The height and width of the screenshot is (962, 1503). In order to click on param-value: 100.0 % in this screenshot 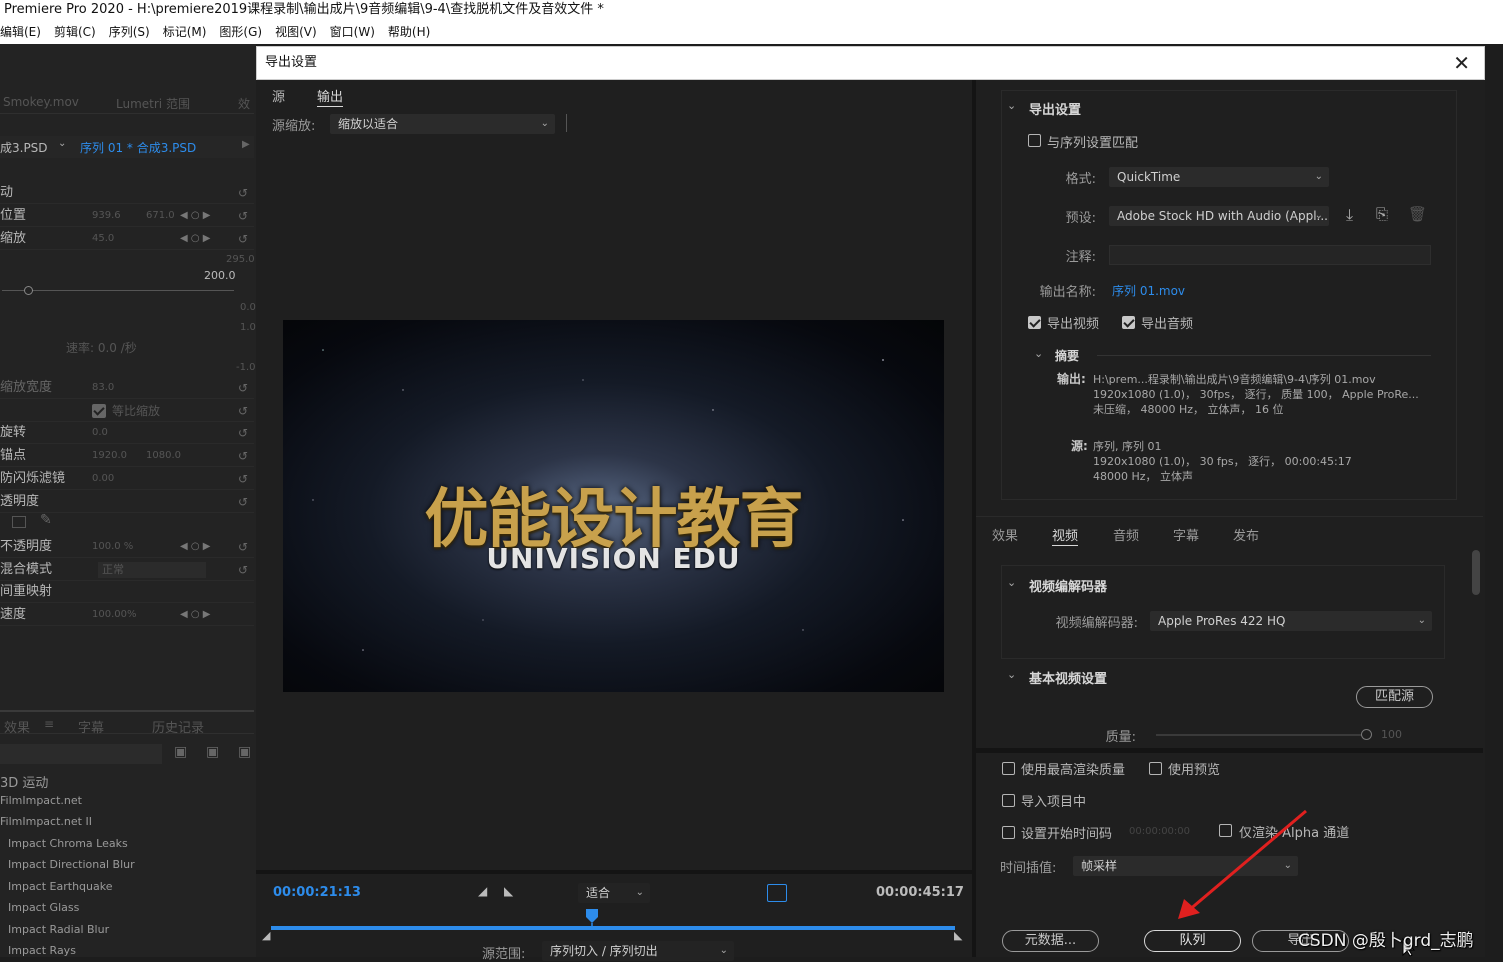, I will do `click(112, 547)`.